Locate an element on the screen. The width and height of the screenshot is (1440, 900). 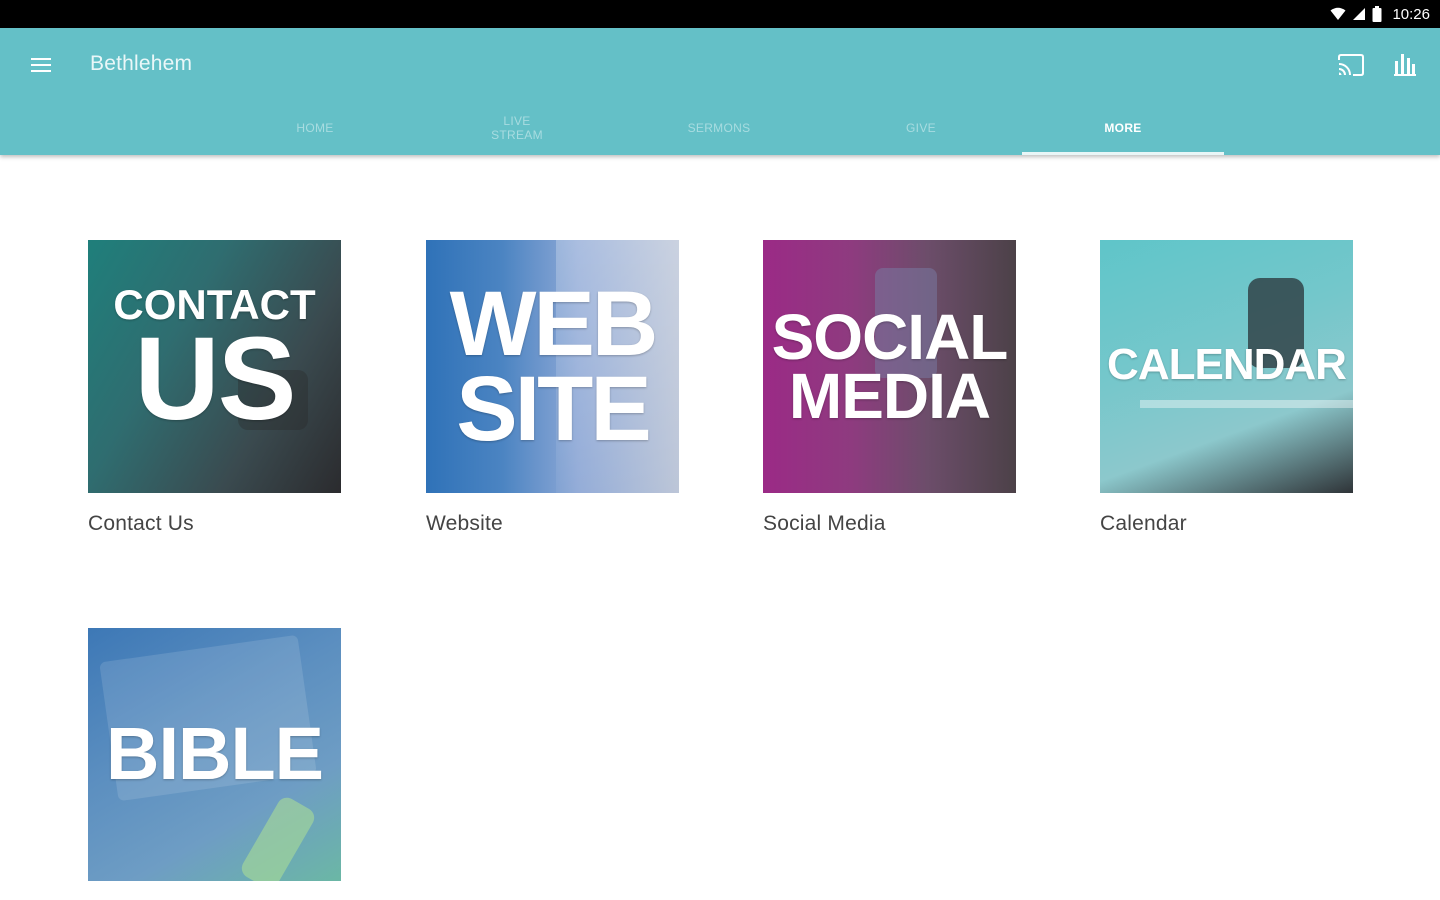
tab-bar: HOME LIVE STREAM SERMONS GIVE MORE is located at coordinates (719, 127).